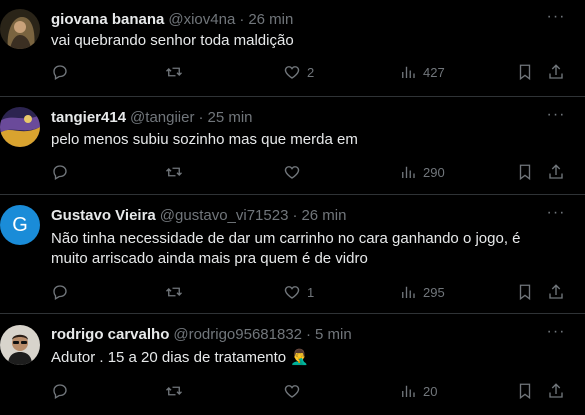 The image size is (585, 415). What do you see at coordinates (229, 117) in the screenshot?
I see `timestamp: 25 min` at bounding box center [229, 117].